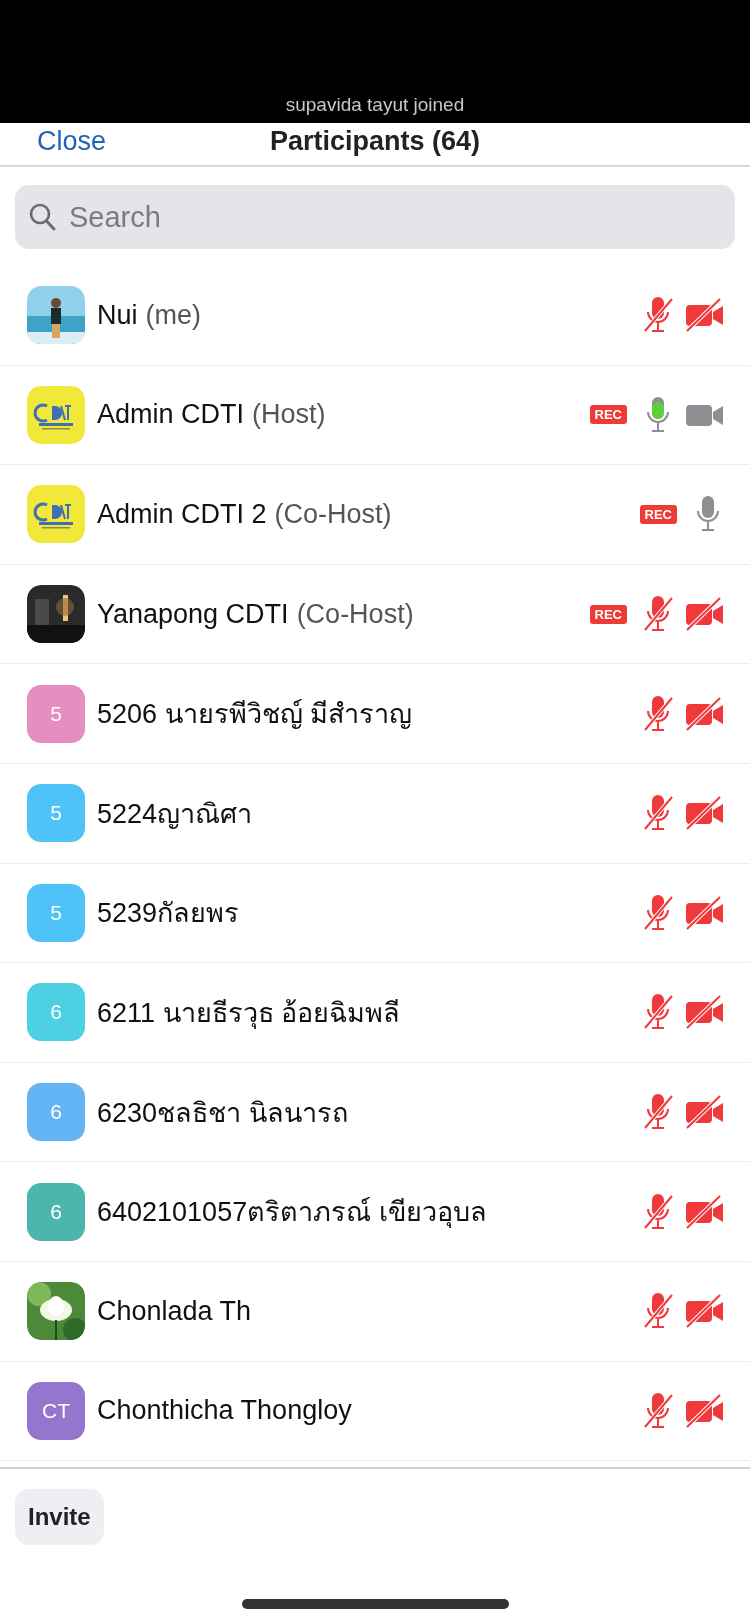 The width and height of the screenshot is (750, 1623). Describe the element at coordinates (256, 614) in the screenshot. I see `participant-name: Yanapong CDTI (Co-Host)` at that location.